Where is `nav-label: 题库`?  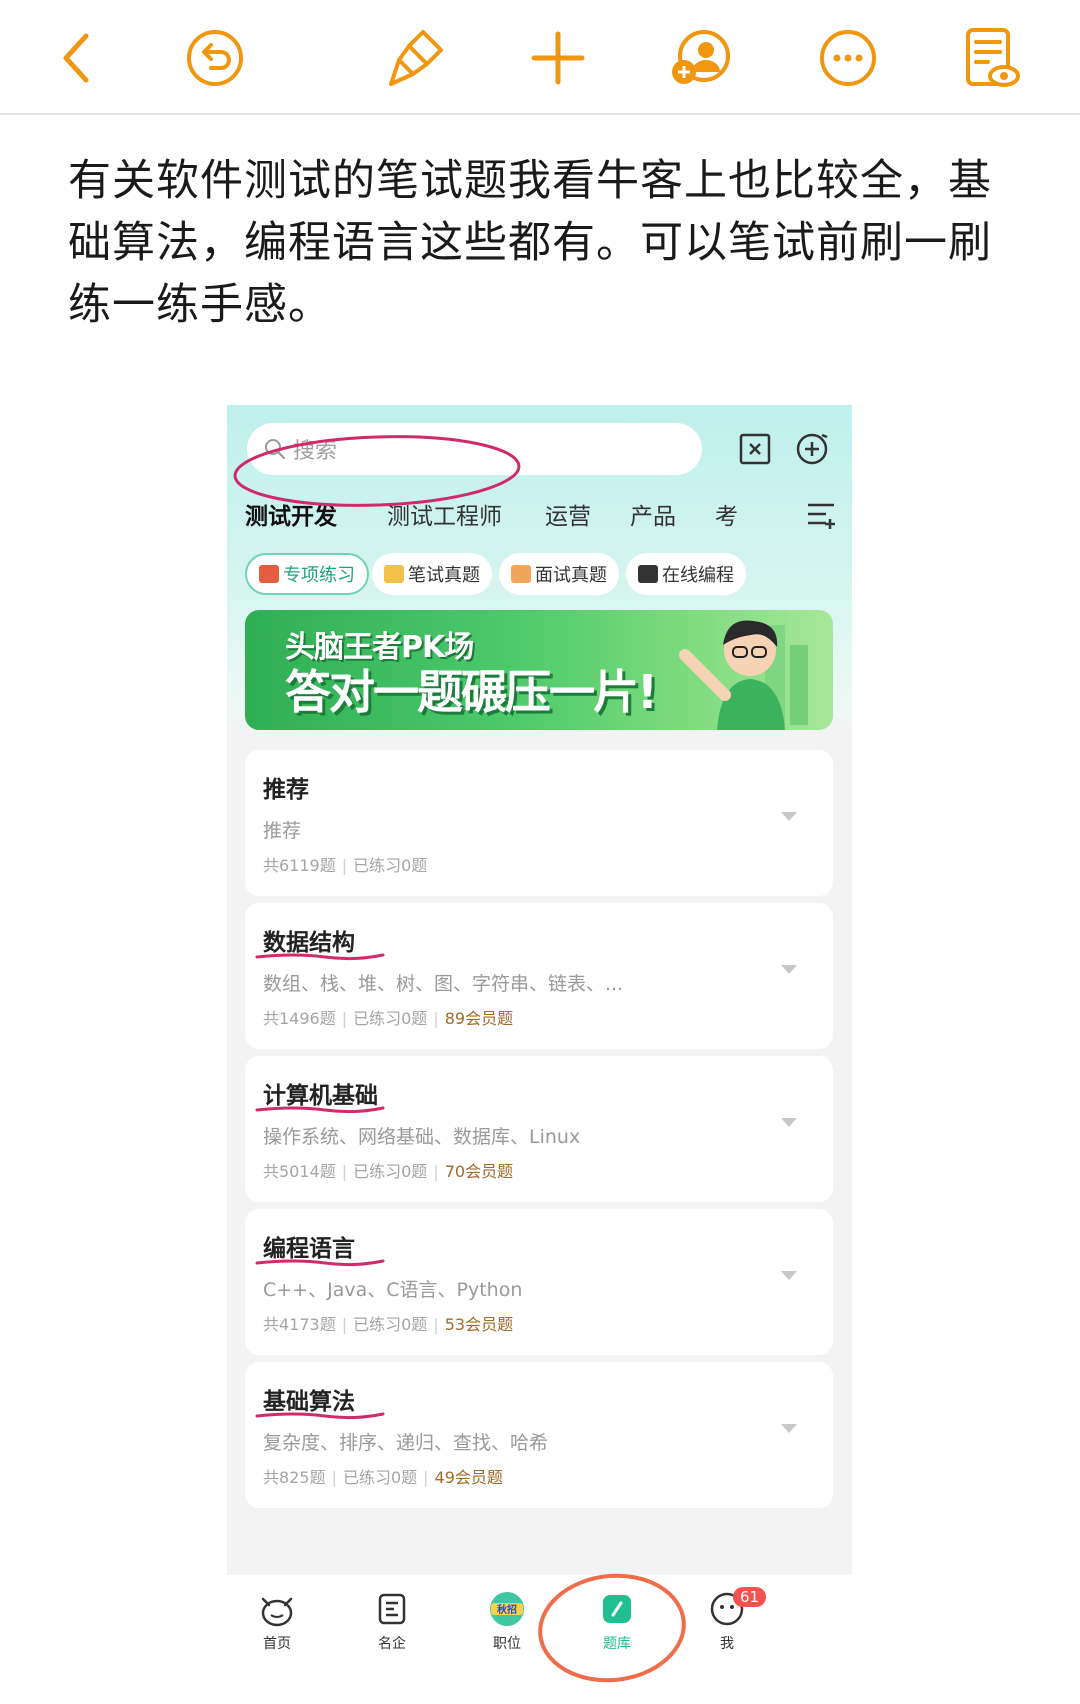
nav-label: 题库 is located at coordinates (617, 1644).